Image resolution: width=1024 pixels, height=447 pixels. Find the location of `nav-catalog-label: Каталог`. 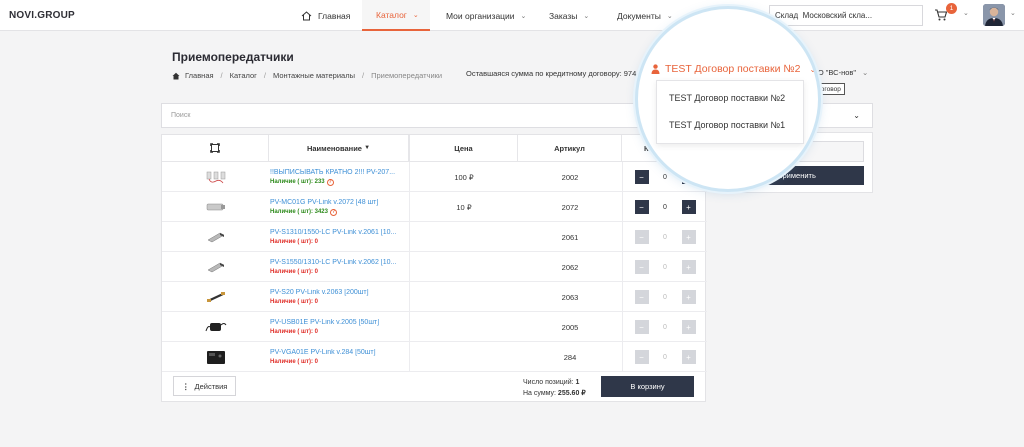

nav-catalog-label: Каталог is located at coordinates (391, 14).